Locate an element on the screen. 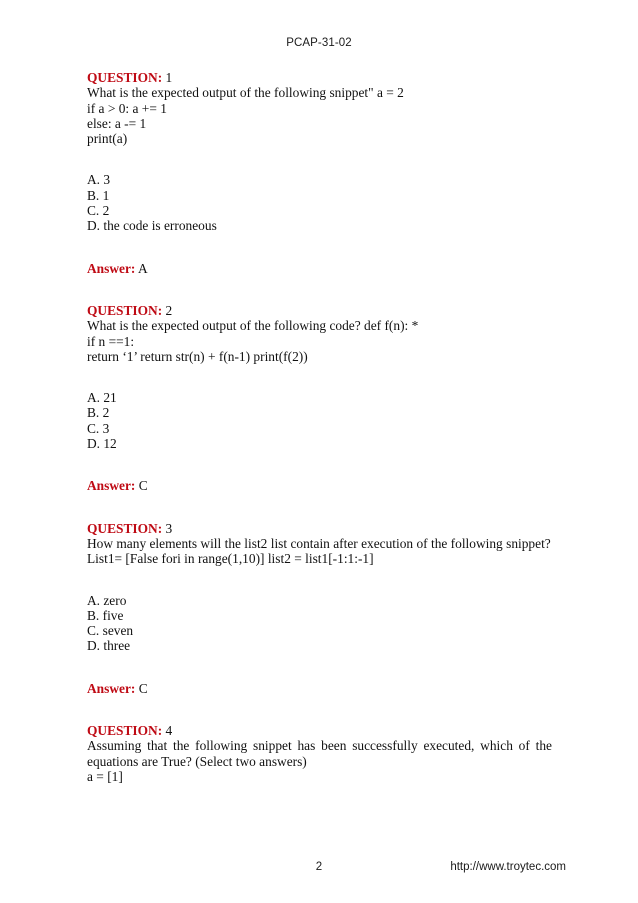 Image resolution: width=638 pixels, height=903 pixels. option-b: B. 2 is located at coordinates (319, 412).